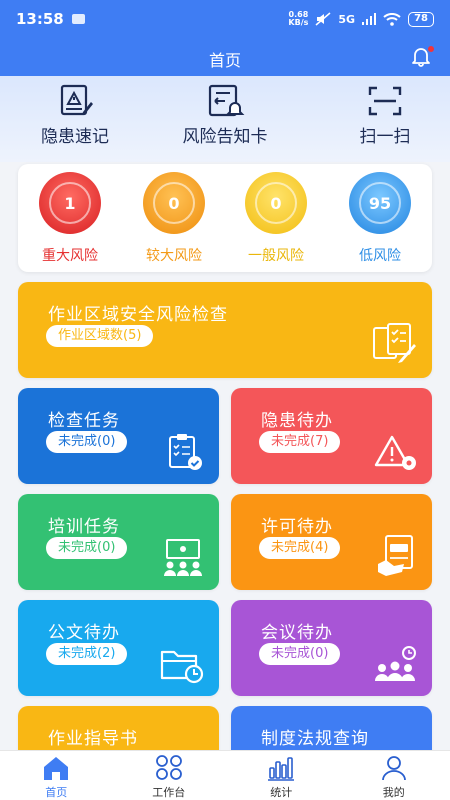 The image size is (450, 800). What do you see at coordinates (225, 137) in the screenshot?
I see `quick-action-label: 风险告知卡` at bounding box center [225, 137].